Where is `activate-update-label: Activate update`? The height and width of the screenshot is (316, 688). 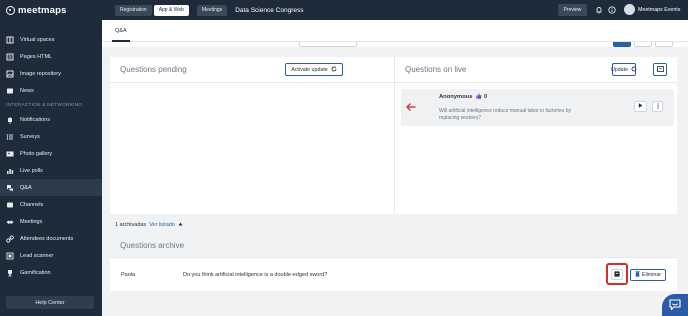
activate-update-label: Activate update is located at coordinates (309, 69).